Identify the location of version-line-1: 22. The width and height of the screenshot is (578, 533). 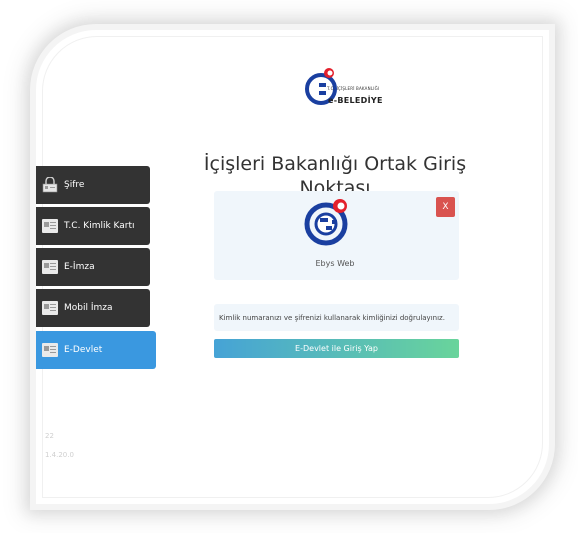
(49, 436).